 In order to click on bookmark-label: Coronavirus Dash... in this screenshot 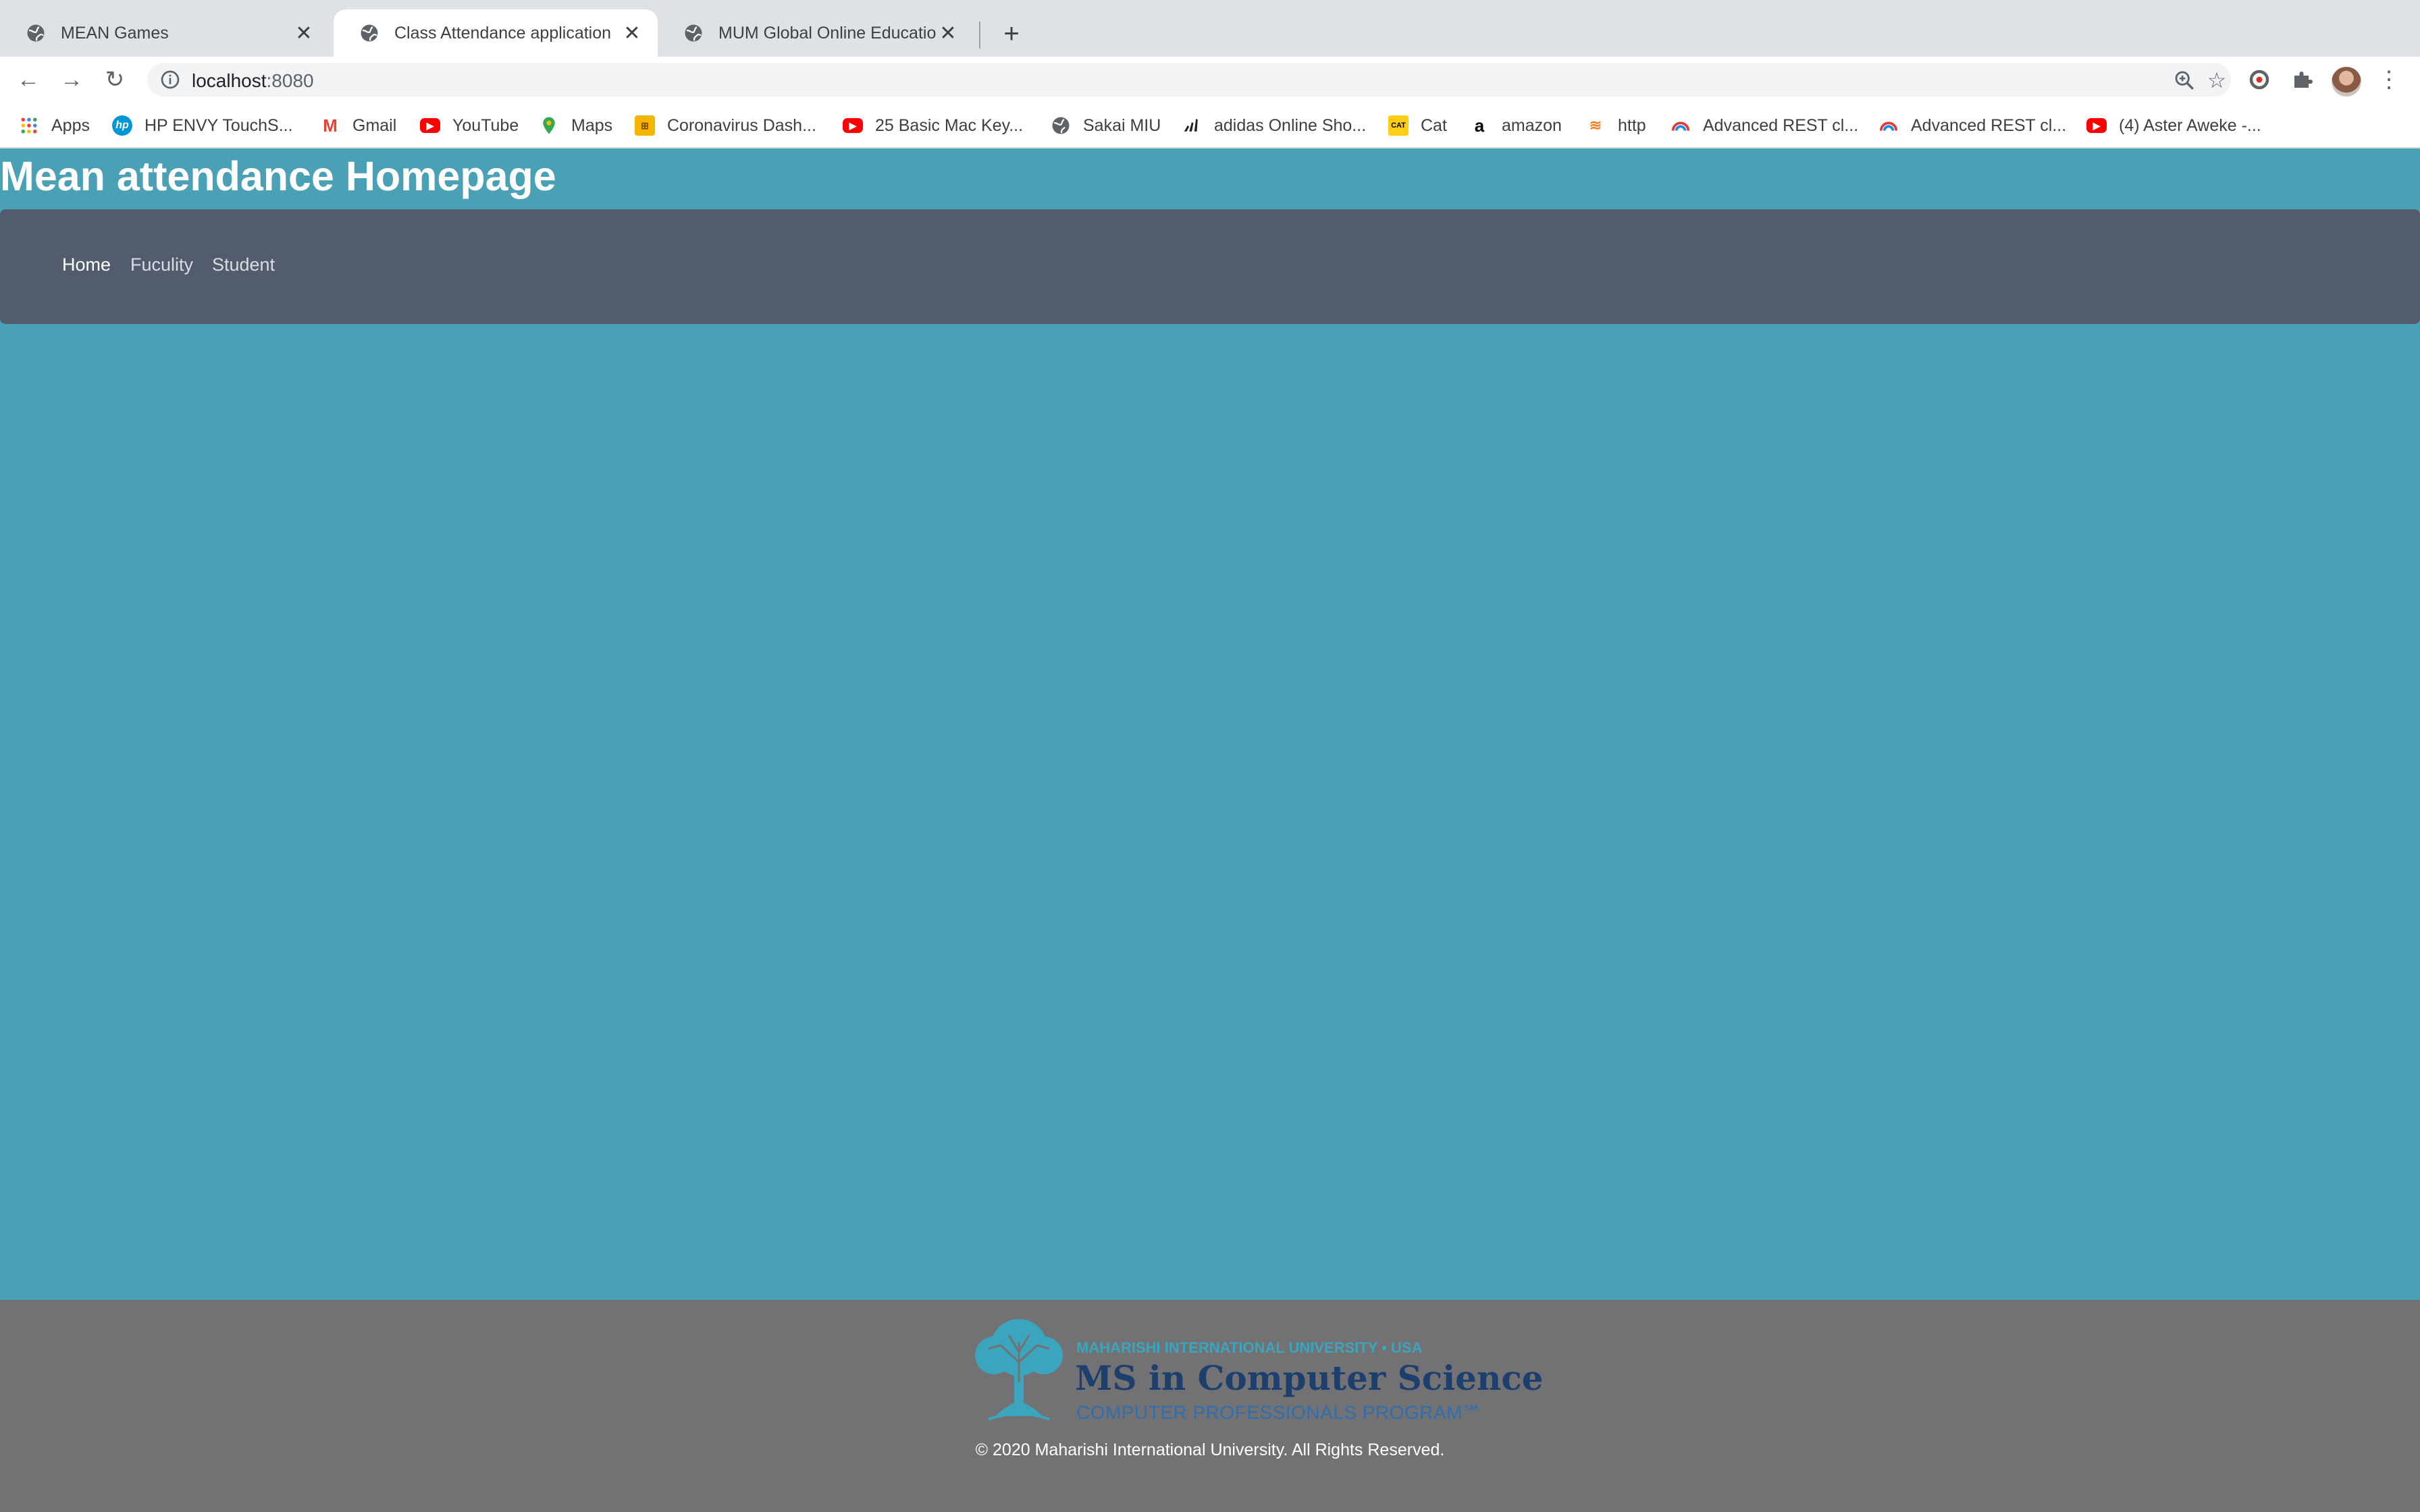, I will do `click(741, 125)`.